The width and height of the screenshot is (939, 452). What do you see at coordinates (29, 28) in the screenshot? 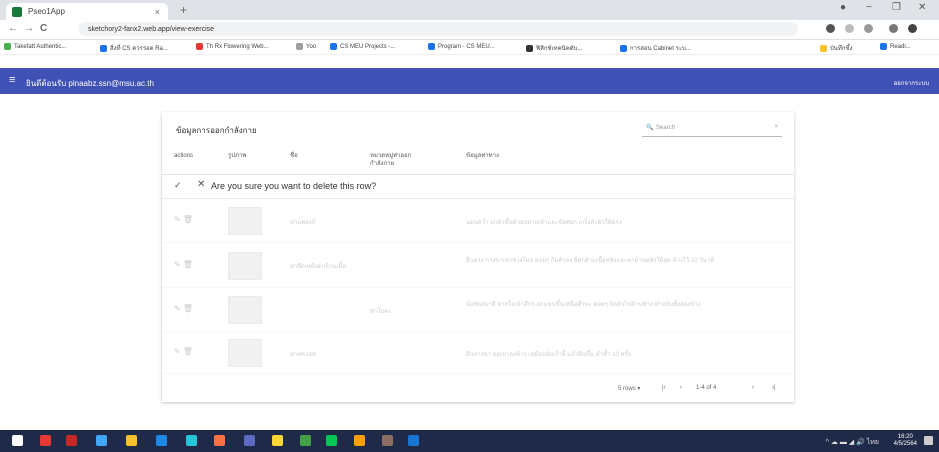
I see `forward-icon: →` at bounding box center [29, 28].